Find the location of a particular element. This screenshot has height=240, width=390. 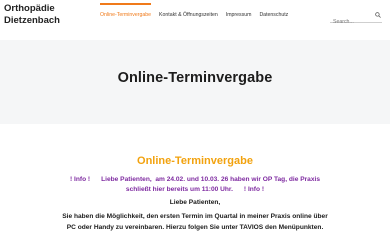

site-logo: Orthopädie Dietzenbach is located at coordinates (44, 15).